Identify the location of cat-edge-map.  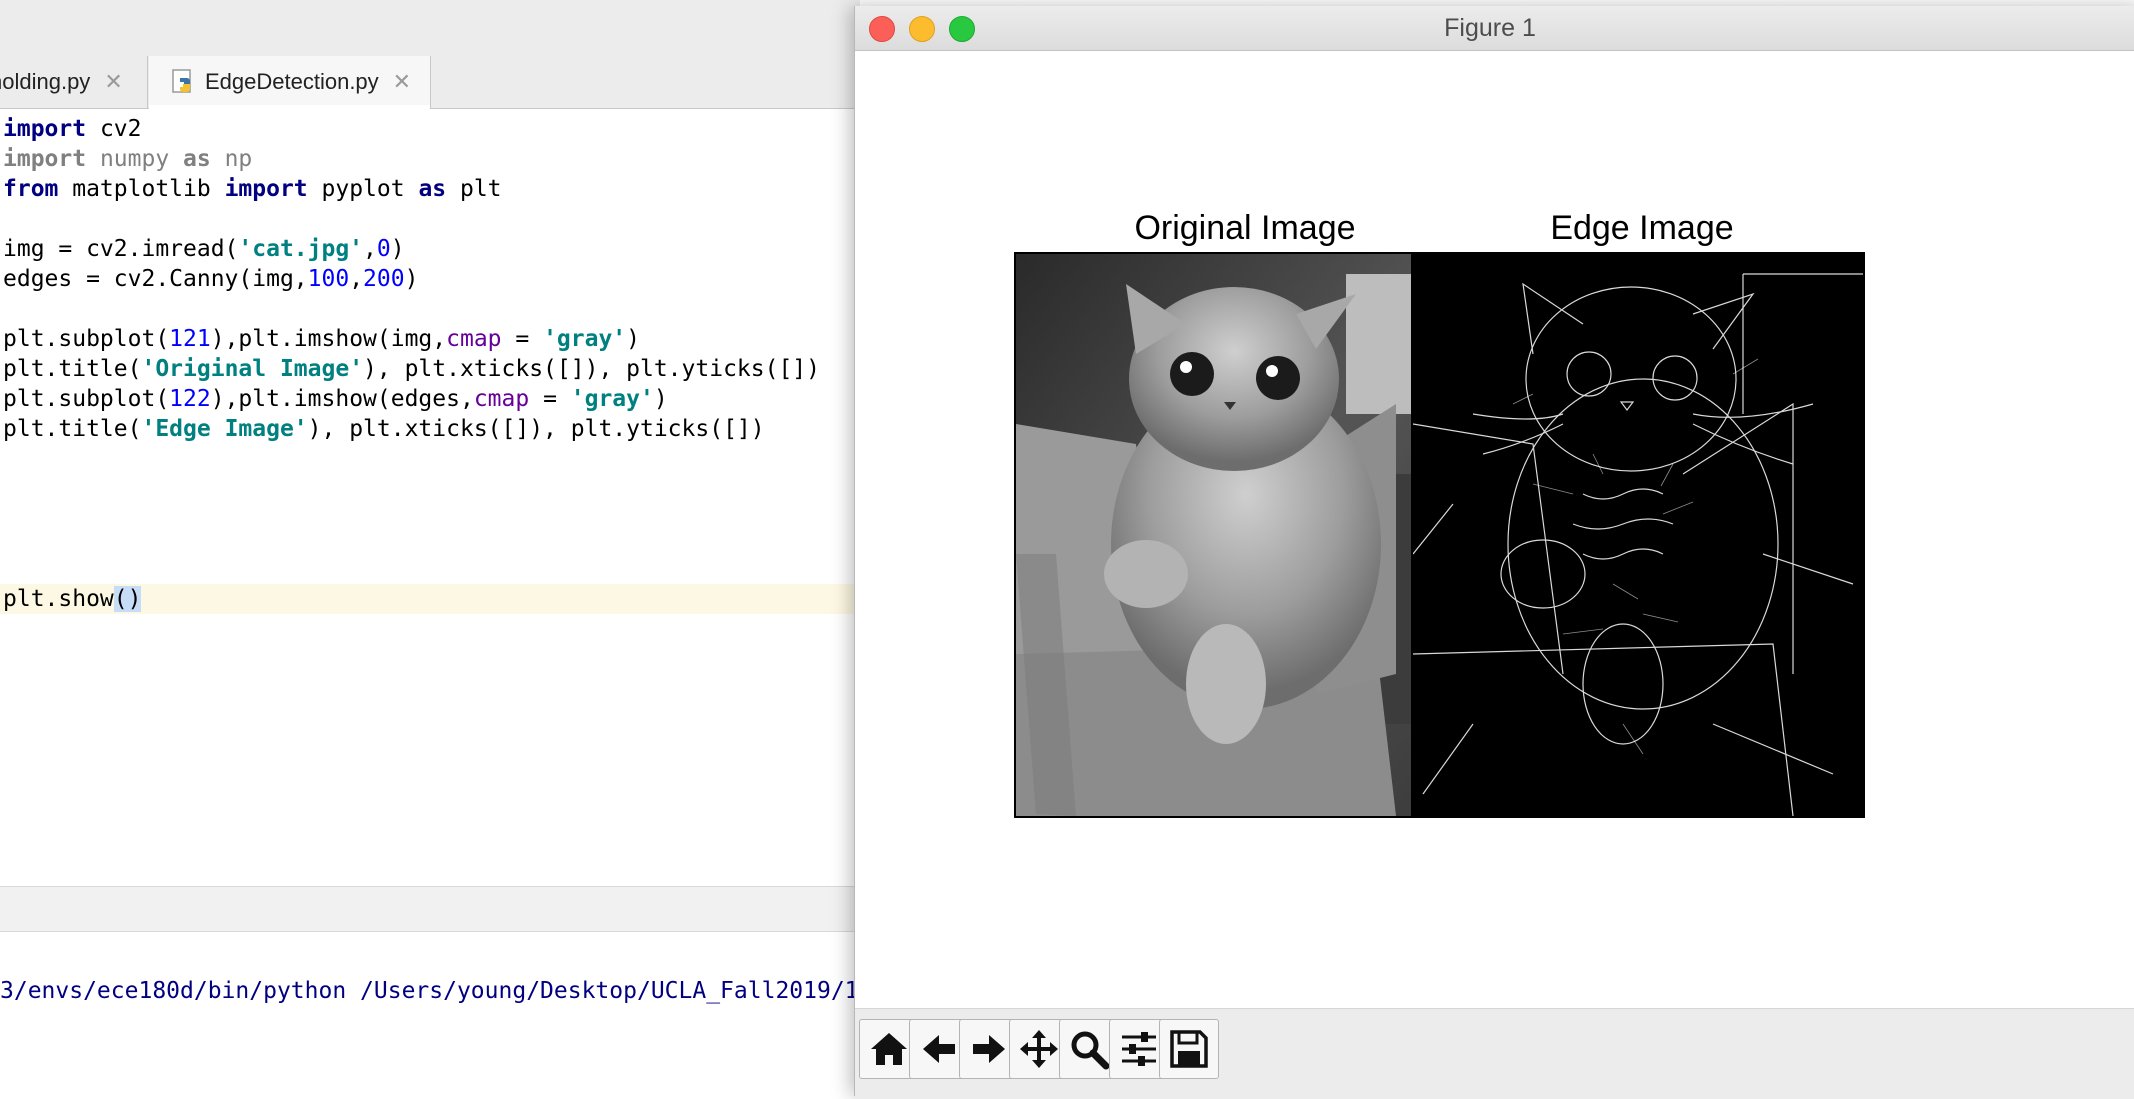
(1638, 544).